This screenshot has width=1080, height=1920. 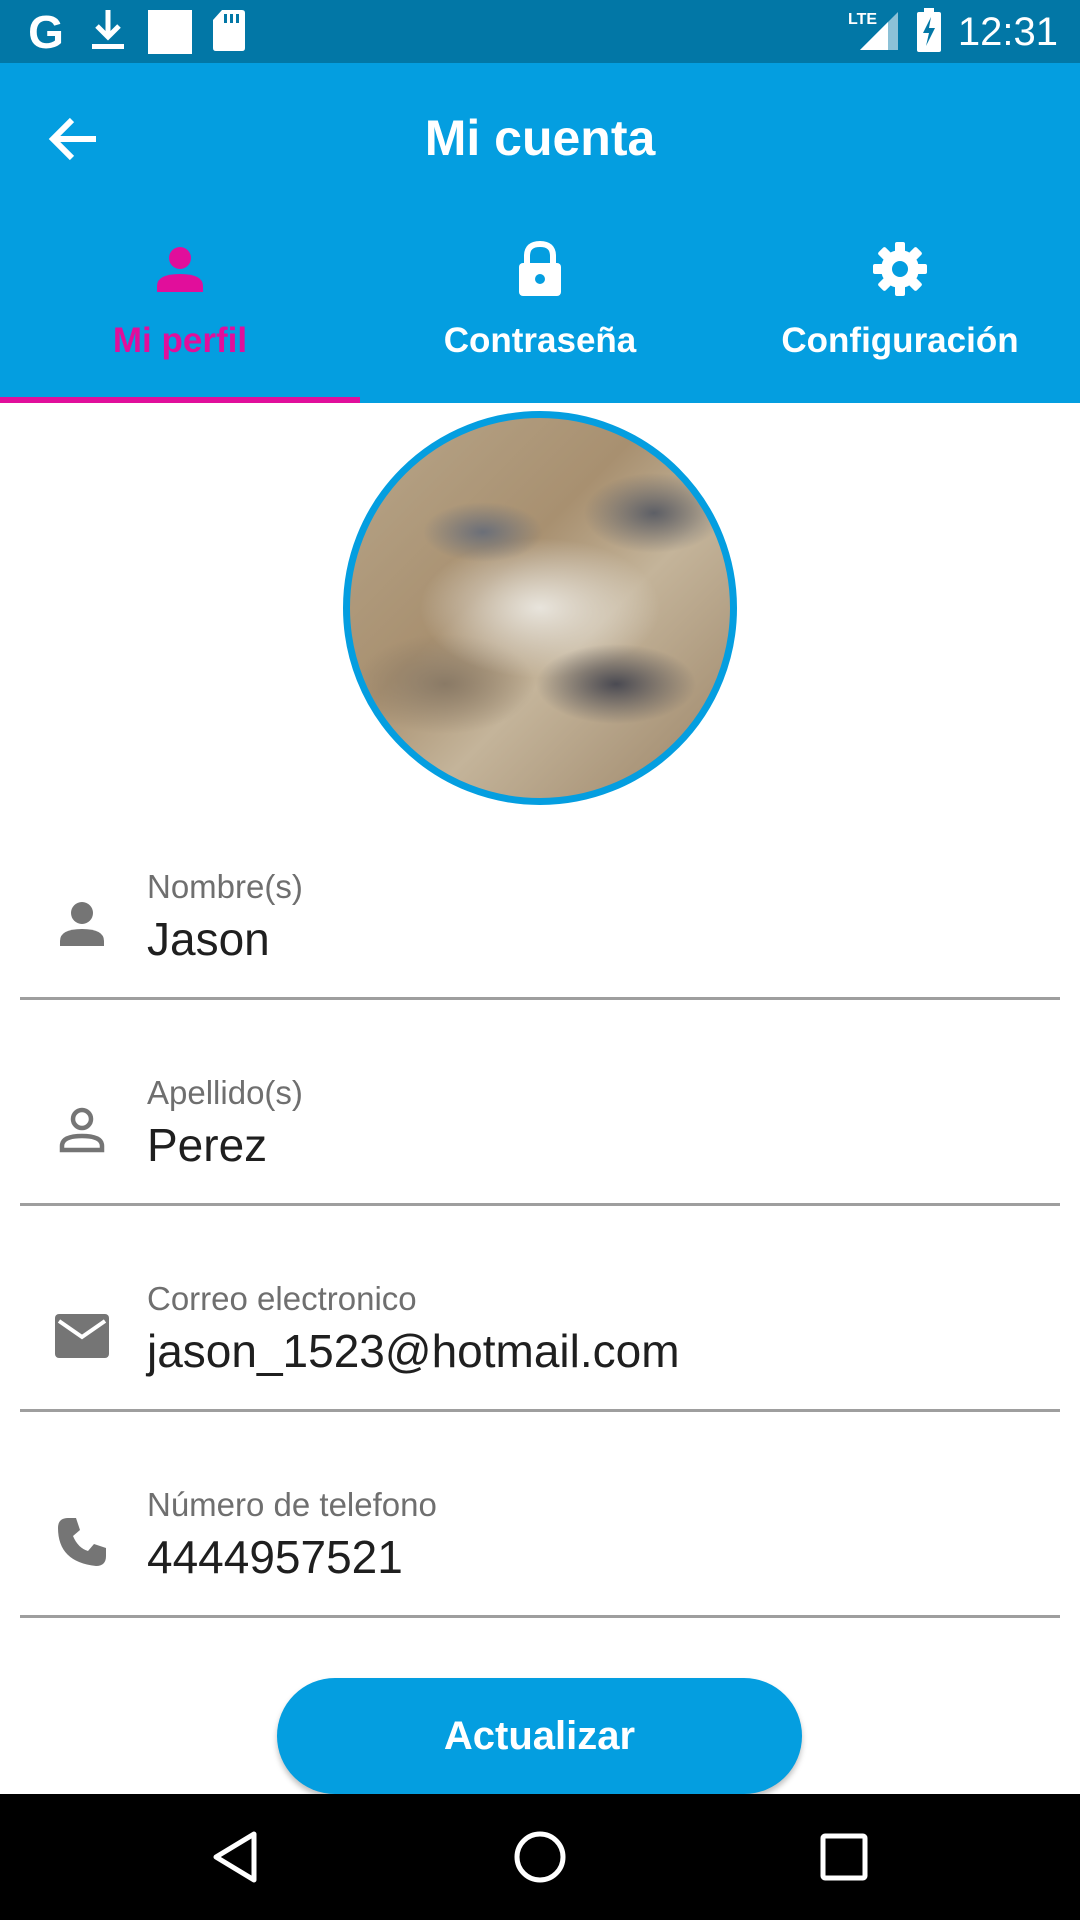 I want to click on status-left-icons: G, so click(x=135, y=32).